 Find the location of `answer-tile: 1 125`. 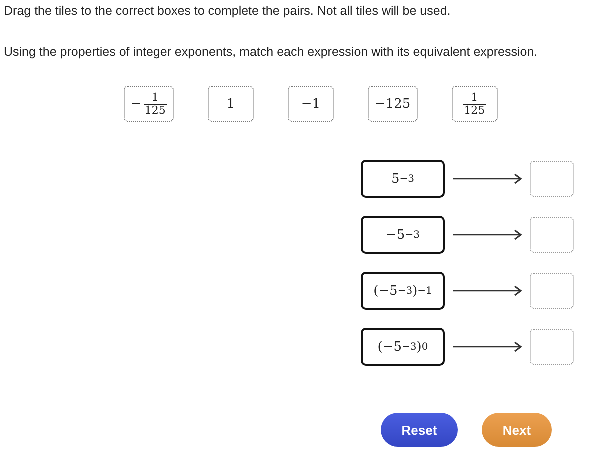

answer-tile: 1 125 is located at coordinates (475, 104).